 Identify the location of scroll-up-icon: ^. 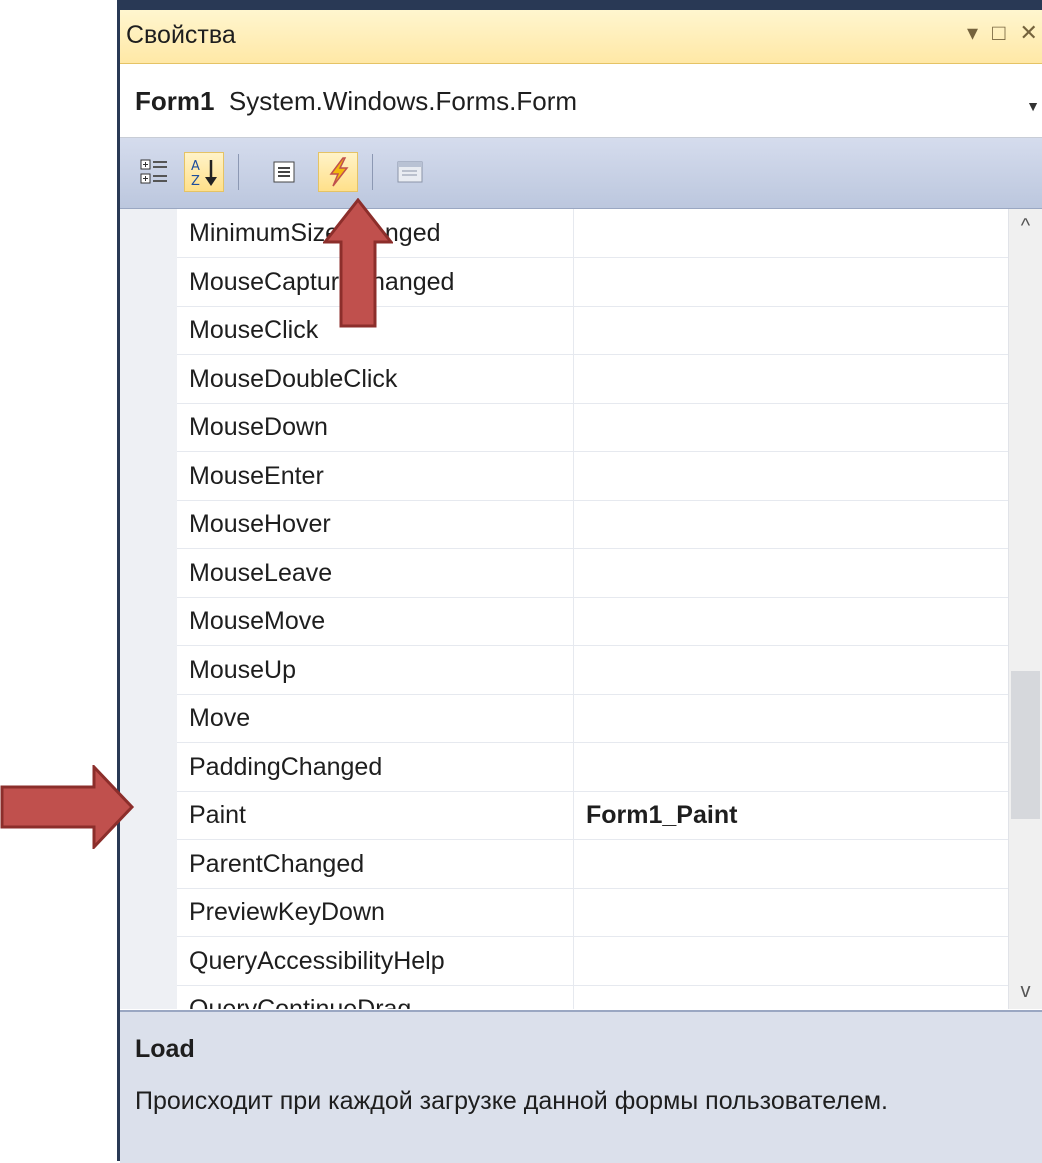
(1025, 226).